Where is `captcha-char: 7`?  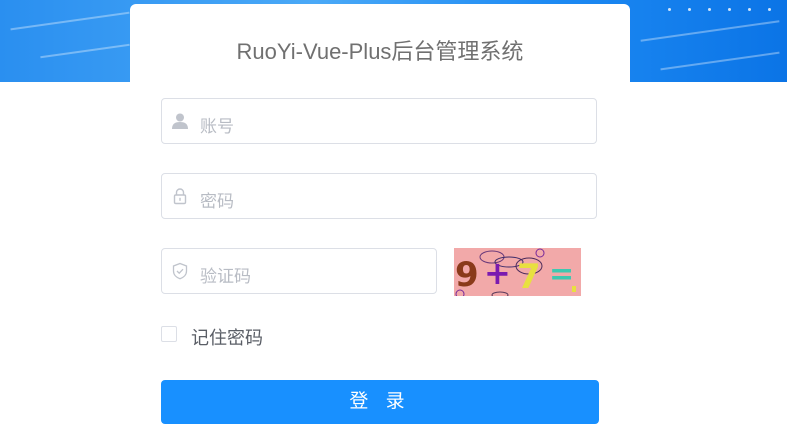 captcha-char: 7 is located at coordinates (529, 276).